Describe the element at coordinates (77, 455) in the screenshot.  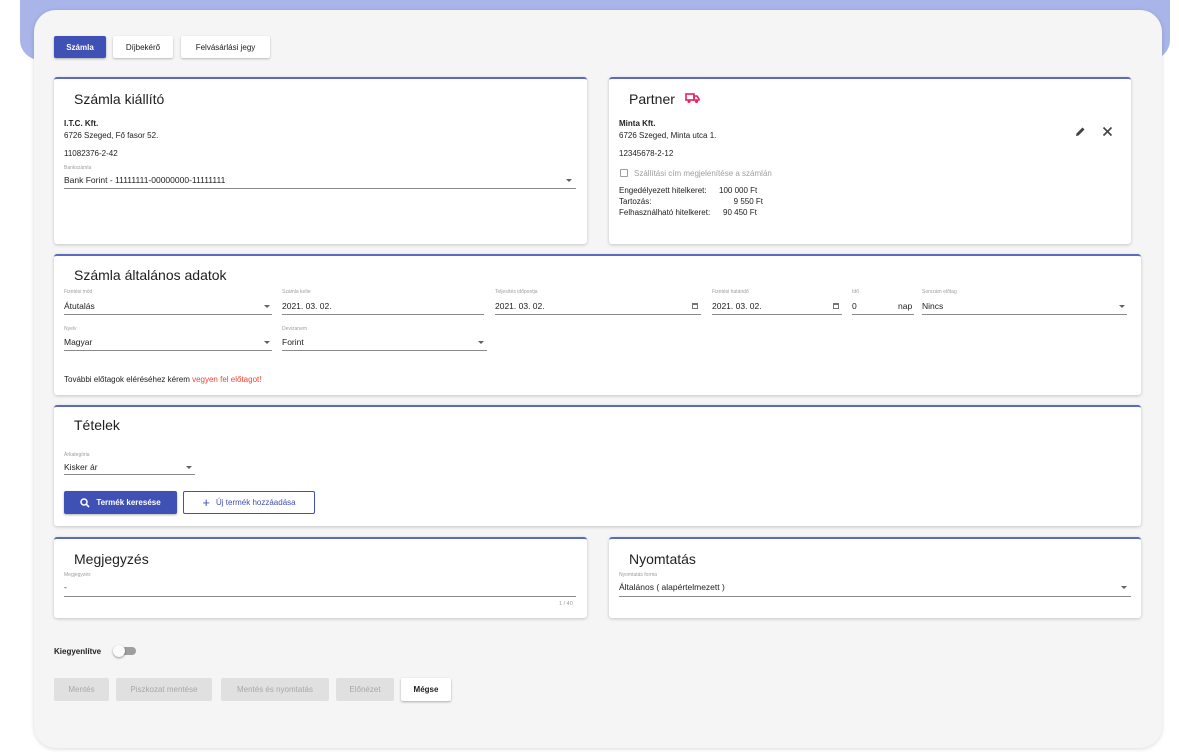
I see `price-category-label: Árkategória` at that location.